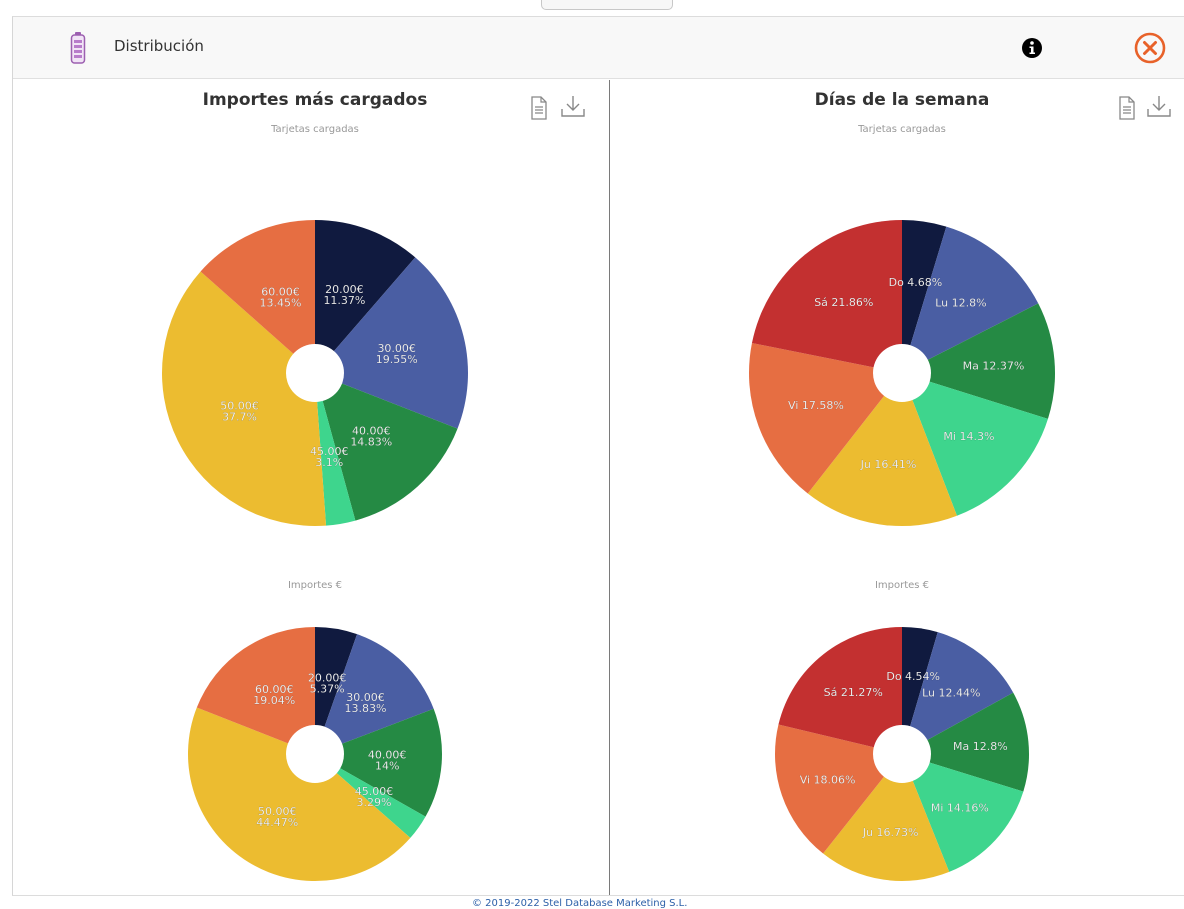 Image resolution: width=1184 pixels, height=909 pixels. Describe the element at coordinates (580, 903) in the screenshot. I see `footer-copyright: © 2019-2022 Stel Database Marketing S.L.` at that location.